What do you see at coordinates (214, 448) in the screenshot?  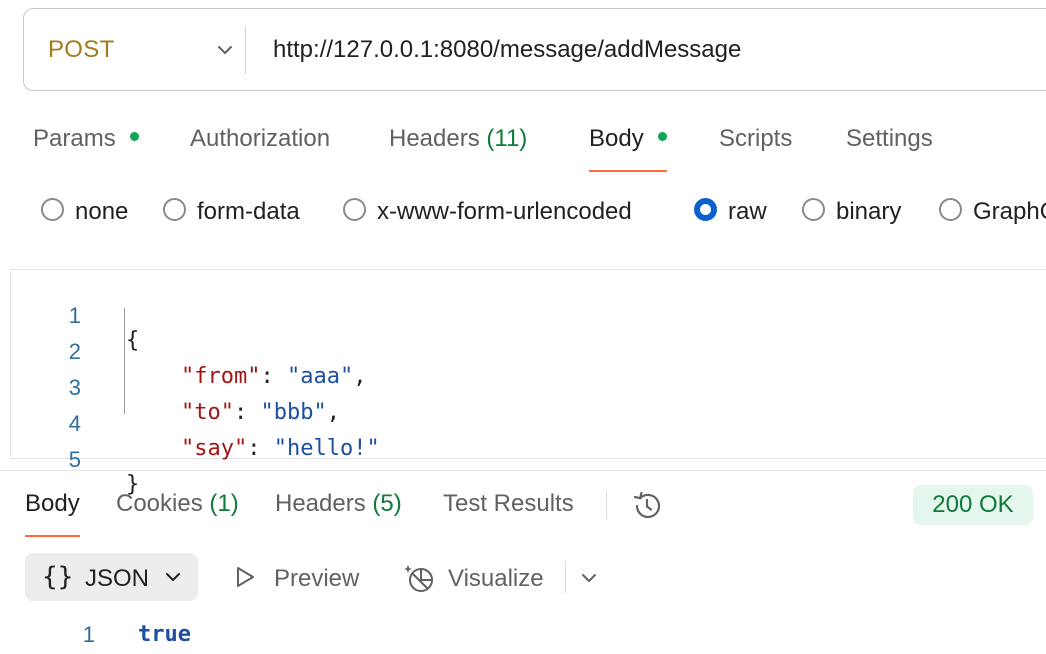 I see `json-key: "say"` at bounding box center [214, 448].